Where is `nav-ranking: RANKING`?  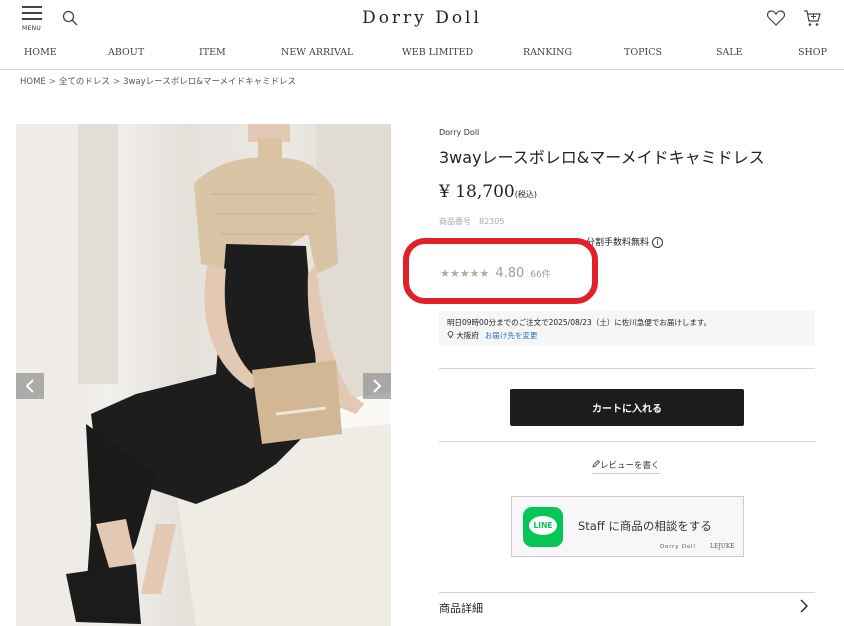 nav-ranking: RANKING is located at coordinates (547, 52).